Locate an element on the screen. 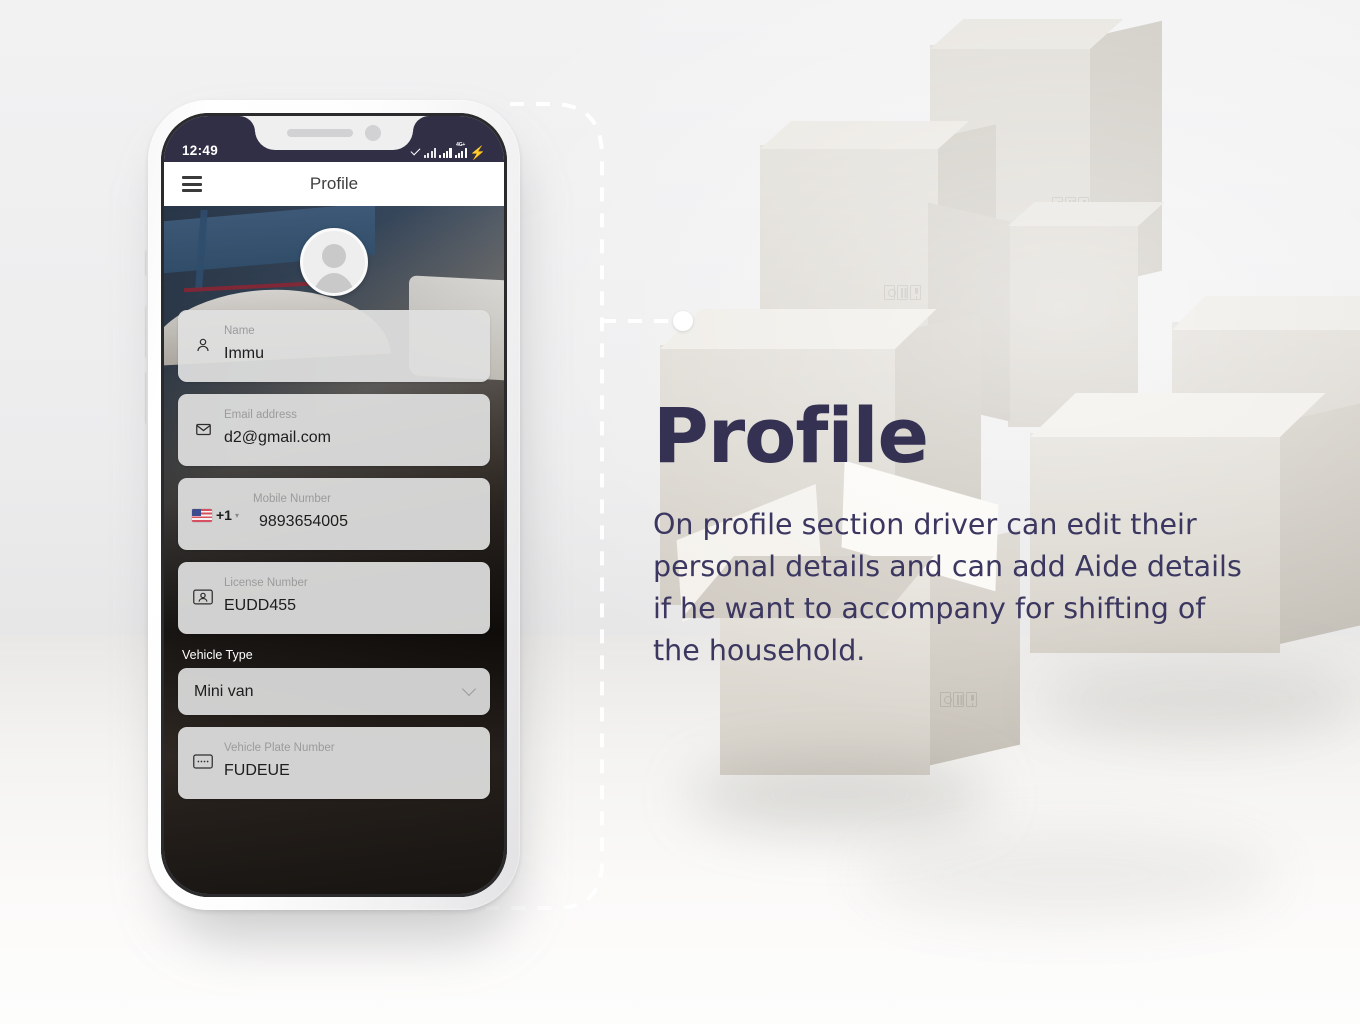 This screenshot has width=1360, height=1024. signal-4g-icon: 4G+ is located at coordinates (460, 150).